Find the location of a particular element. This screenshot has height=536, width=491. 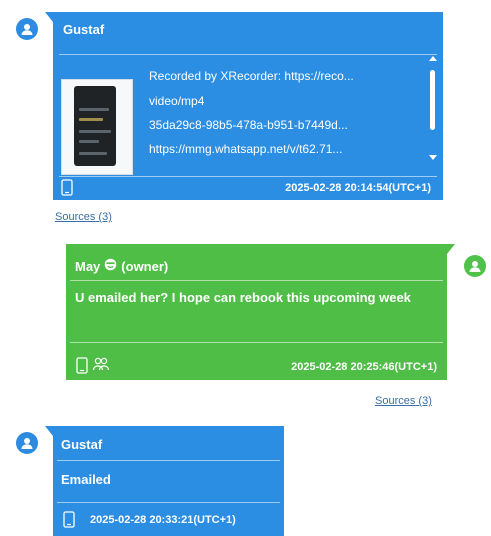

message-timestamp: 2025-02-28 20:25:46(UTC+1) is located at coordinates (364, 367).